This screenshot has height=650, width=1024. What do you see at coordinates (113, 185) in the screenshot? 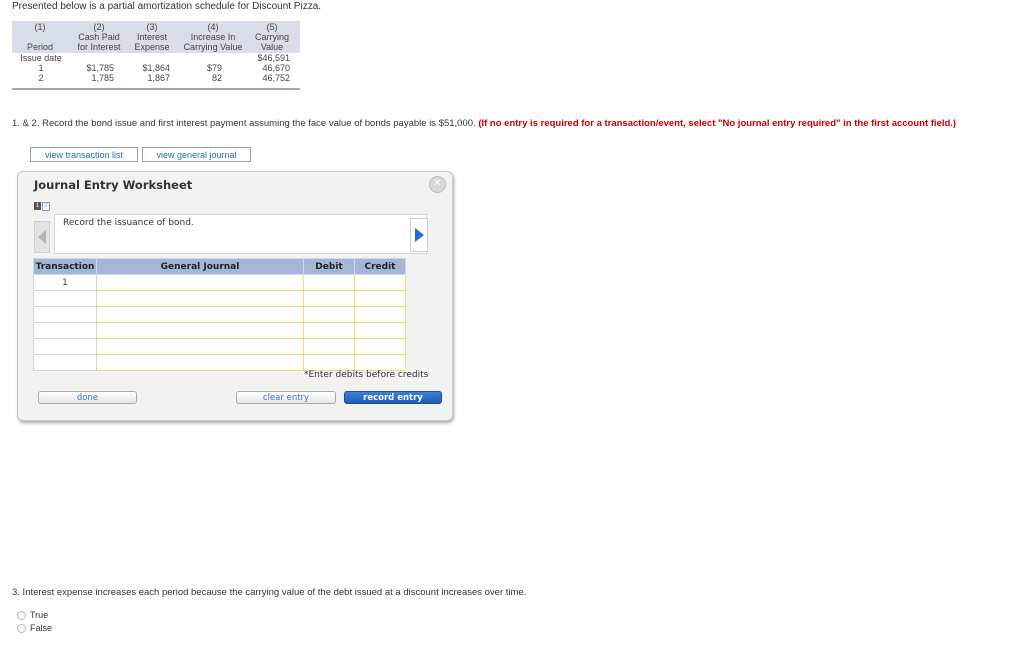
I see `worksheet-title: Journal Entry Worksheet` at bounding box center [113, 185].